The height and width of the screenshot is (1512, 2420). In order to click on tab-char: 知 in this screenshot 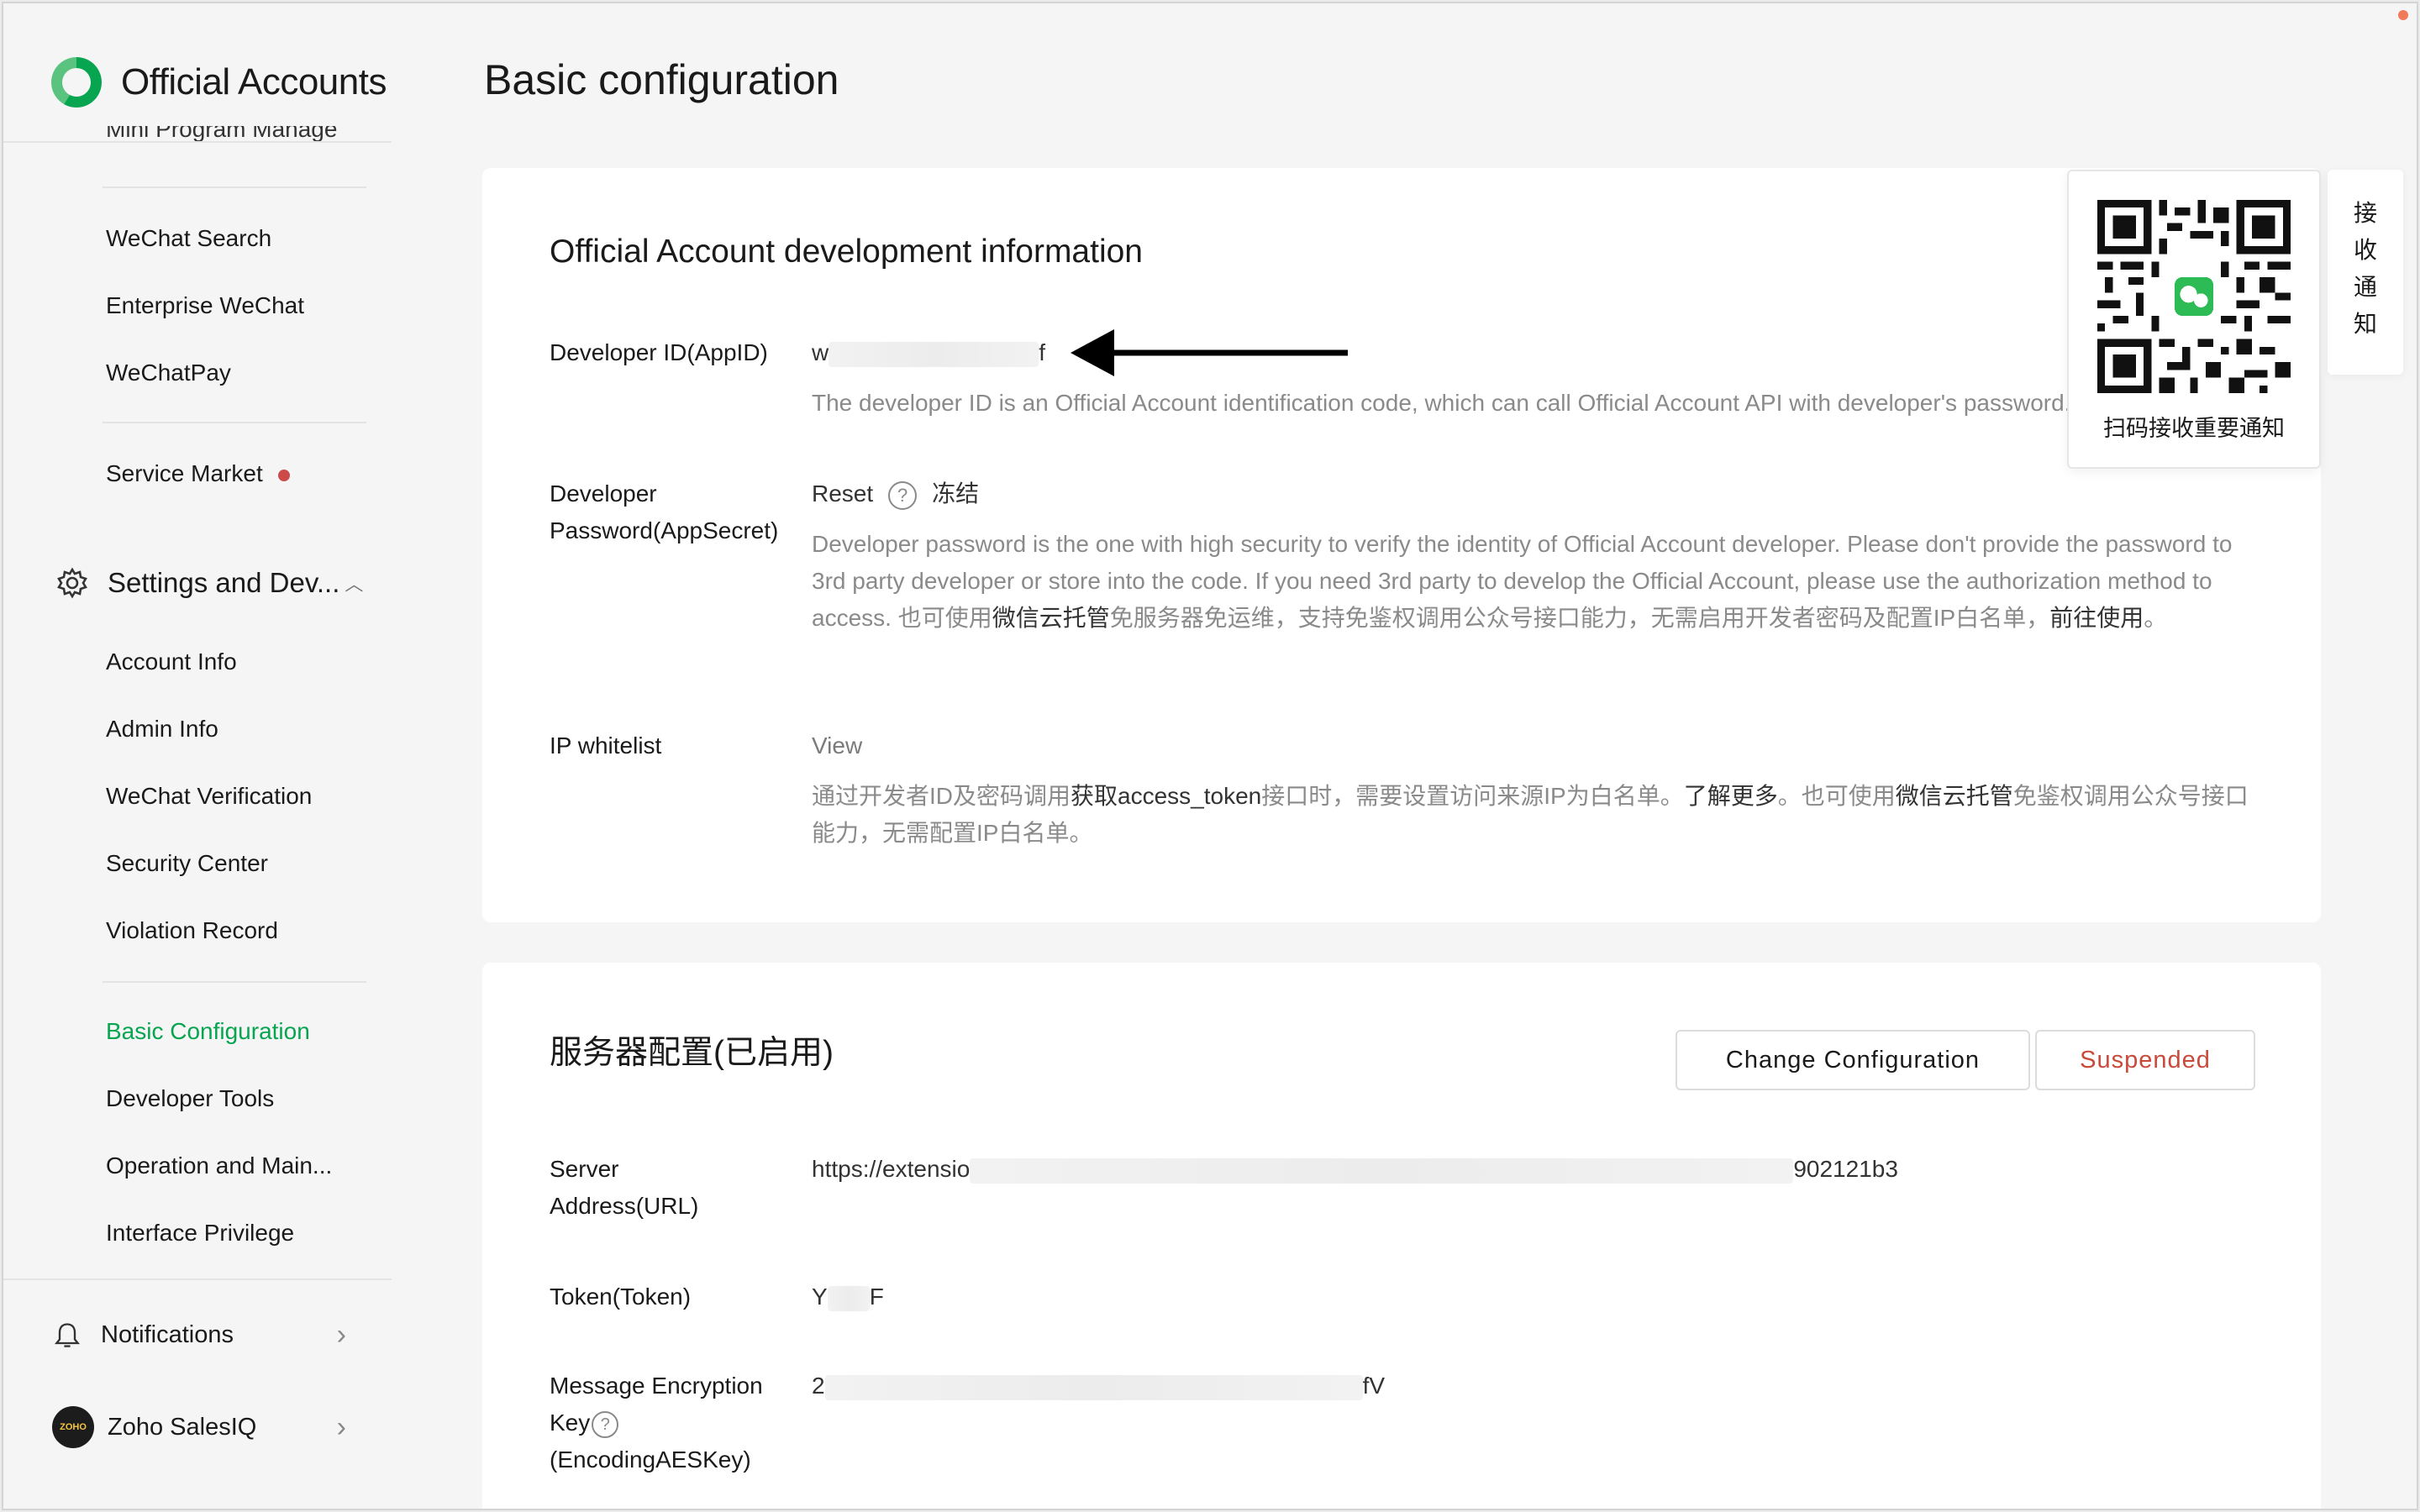, I will do `click(2365, 324)`.